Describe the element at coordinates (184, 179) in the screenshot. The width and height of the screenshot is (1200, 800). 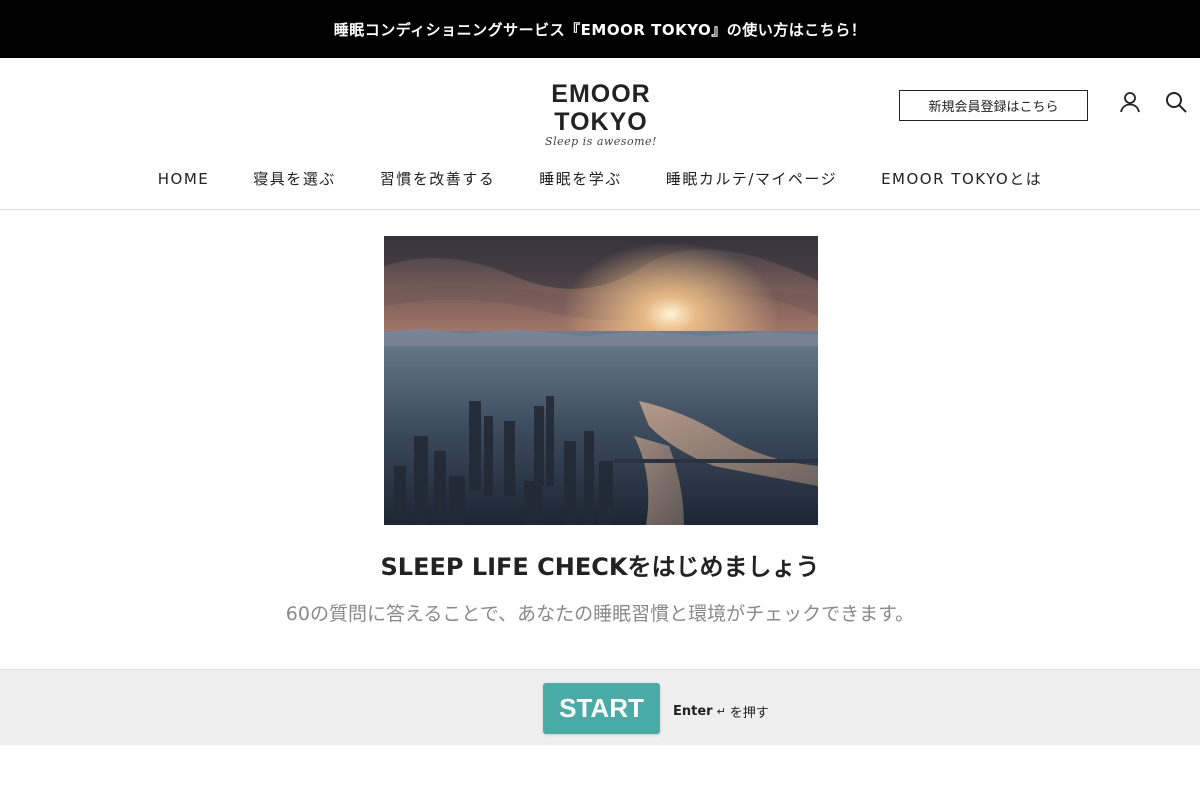
I see `nav-item-home: HOME` at that location.